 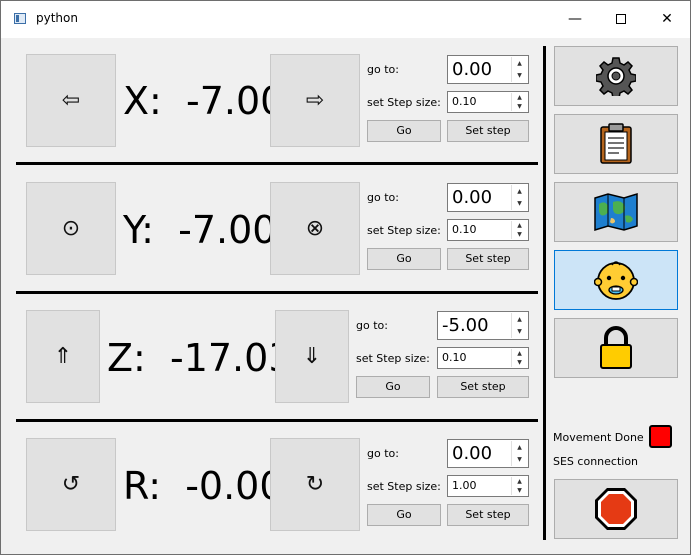 What do you see at coordinates (393, 387) in the screenshot?
I see `z-go-button: Go` at bounding box center [393, 387].